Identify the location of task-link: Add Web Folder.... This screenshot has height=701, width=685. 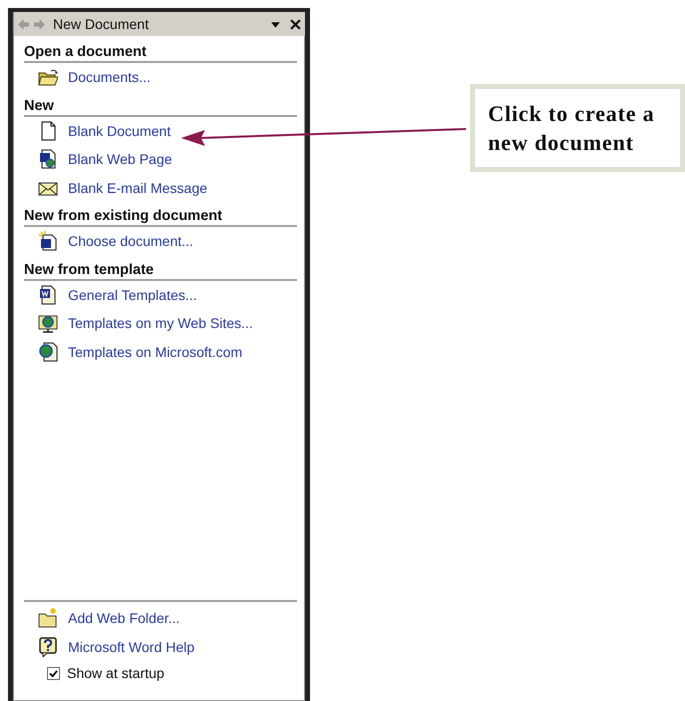
(124, 618).